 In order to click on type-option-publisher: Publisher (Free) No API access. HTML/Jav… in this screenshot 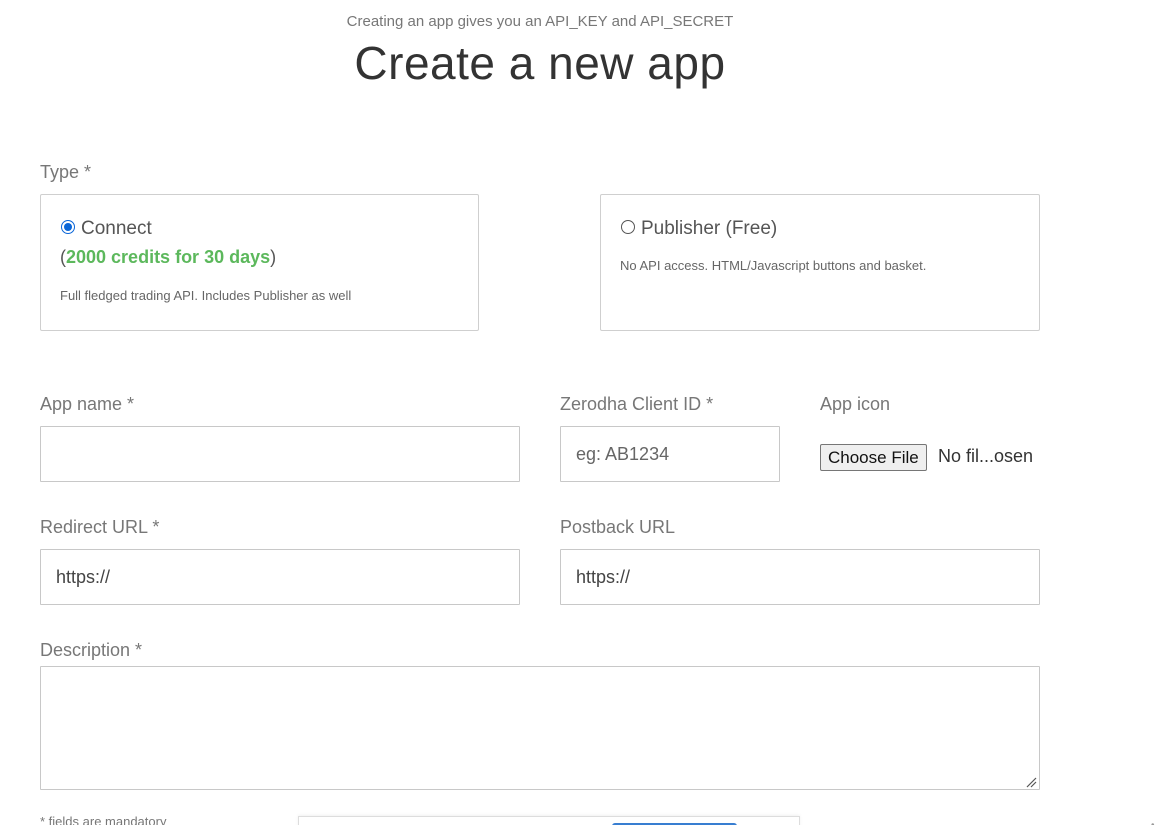, I will do `click(820, 262)`.